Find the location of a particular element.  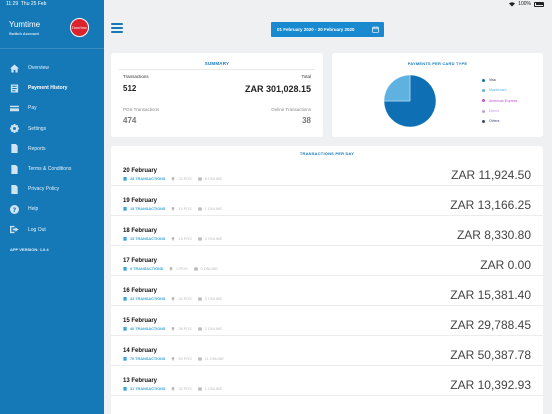

sidebar-item-logout: Log Out is located at coordinates (52, 230).